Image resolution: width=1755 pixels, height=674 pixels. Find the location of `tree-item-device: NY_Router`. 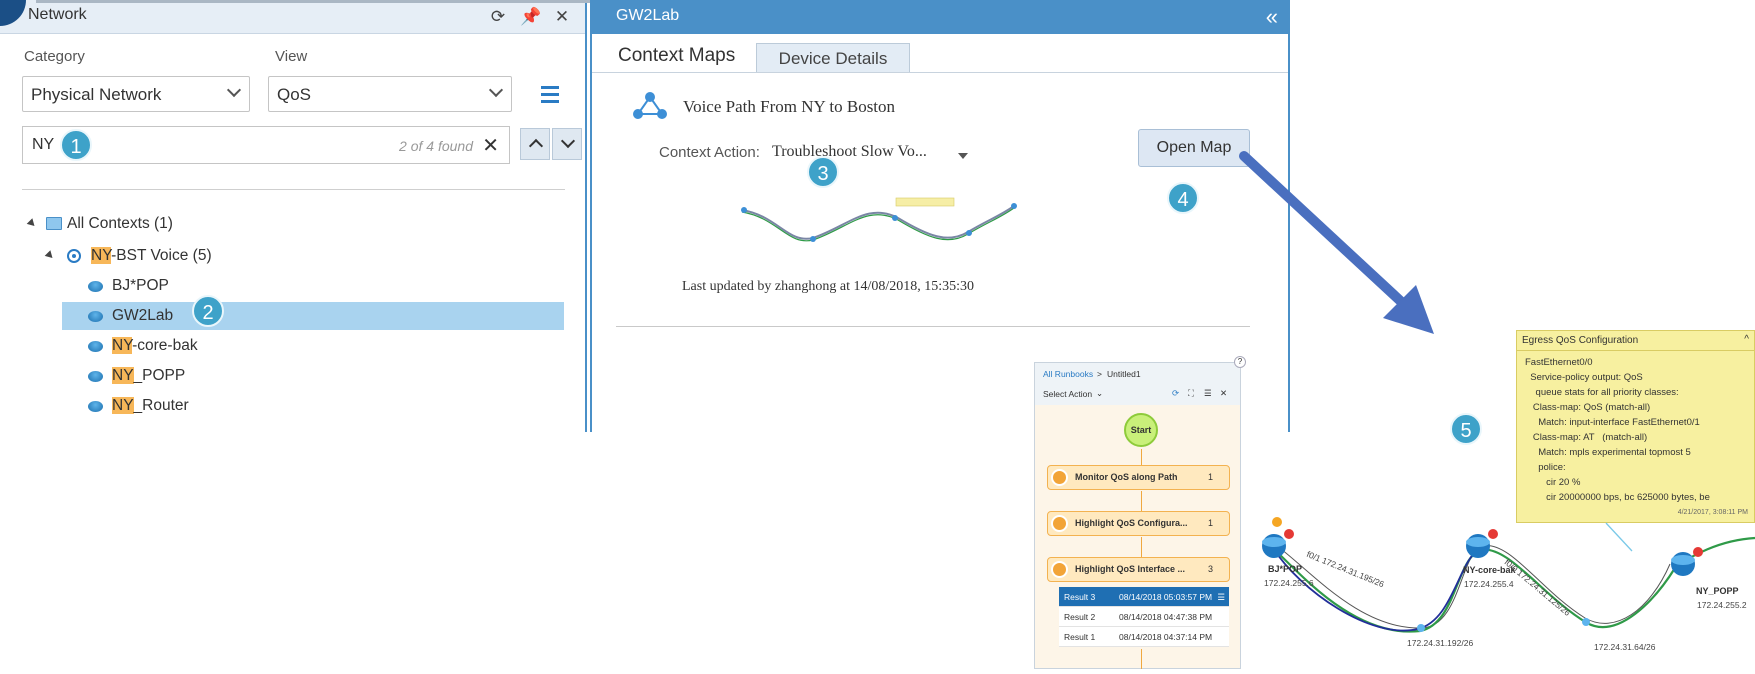

tree-item-device: NY_Router is located at coordinates (313, 406).